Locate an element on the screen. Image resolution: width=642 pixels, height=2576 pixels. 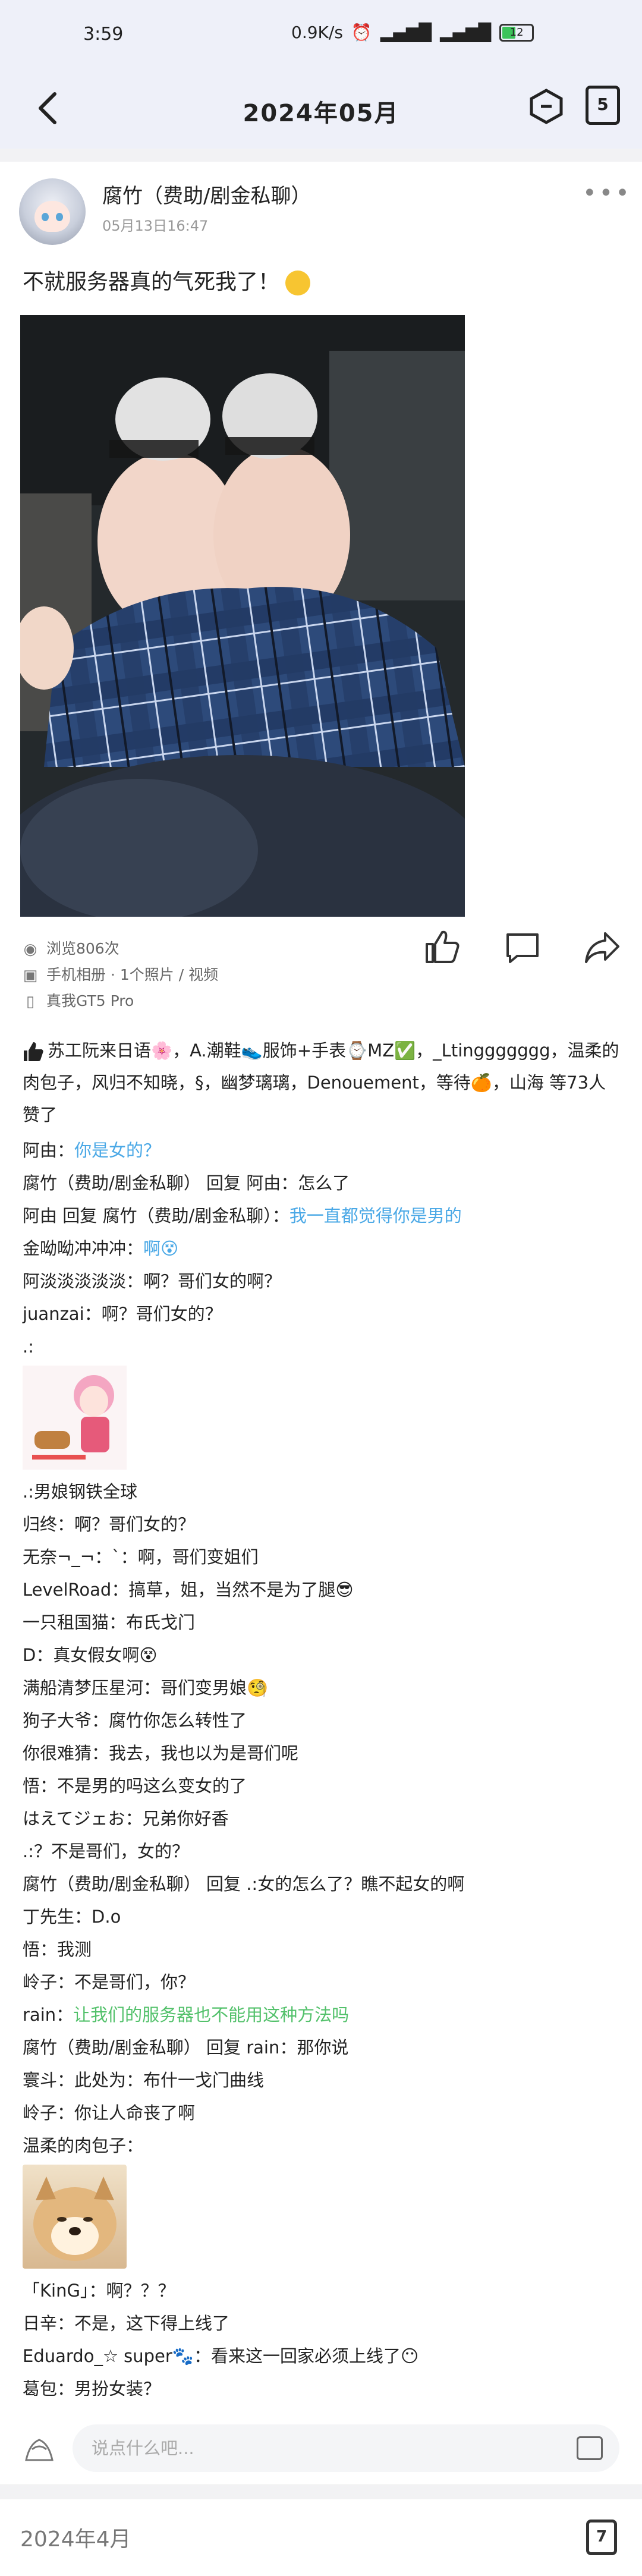
comment-author: D is located at coordinates (29, 1655).